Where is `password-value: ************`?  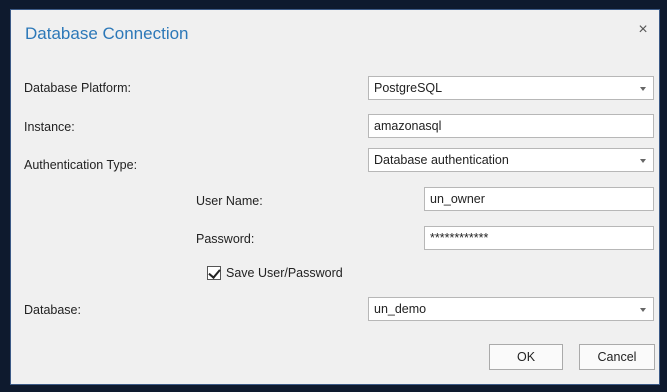 password-value: ************ is located at coordinates (459, 238).